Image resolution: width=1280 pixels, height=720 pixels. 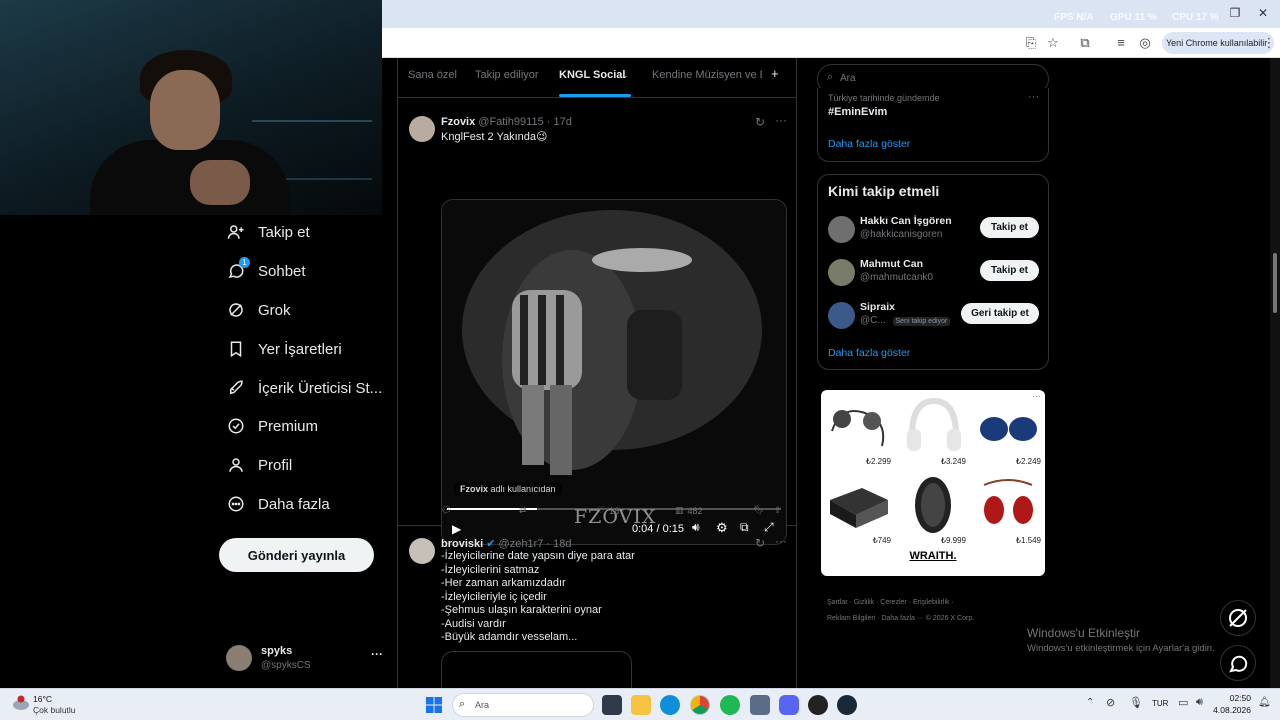 What do you see at coordinates (268, 232) in the screenshot?
I see `nav-item-follow: Takip et` at bounding box center [268, 232].